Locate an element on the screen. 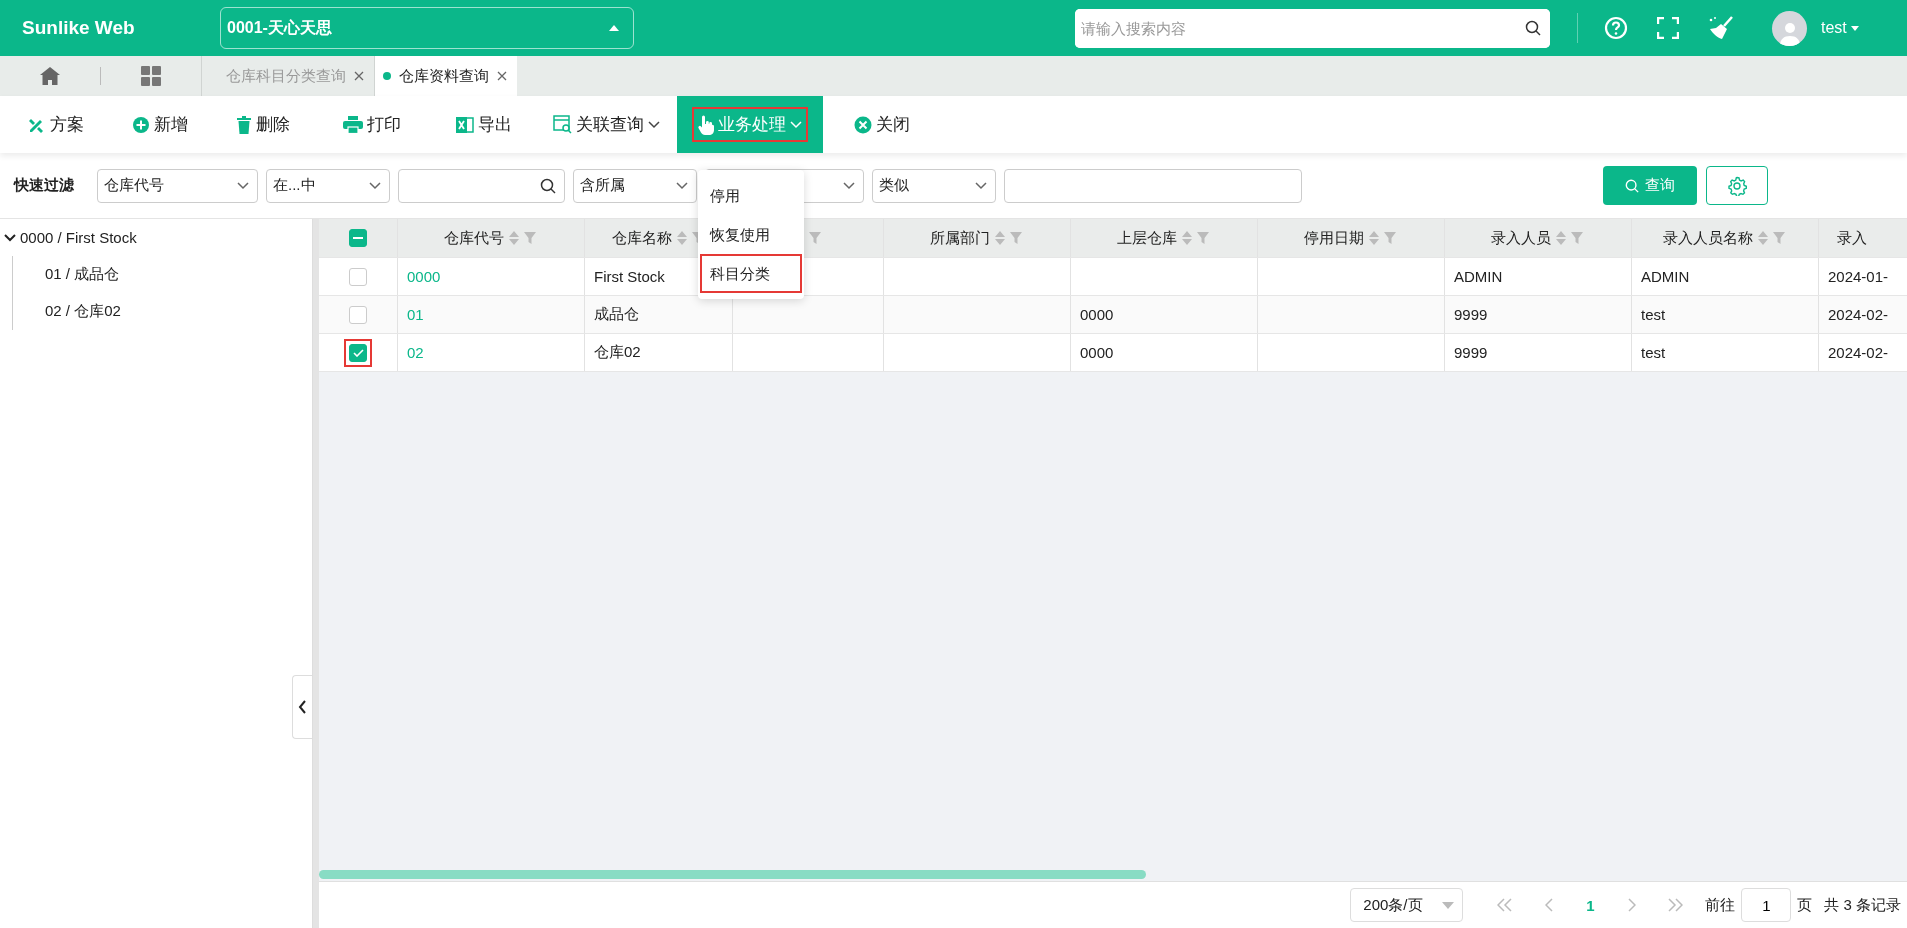  total-records: 共 3 条记录 is located at coordinates (1862, 905).